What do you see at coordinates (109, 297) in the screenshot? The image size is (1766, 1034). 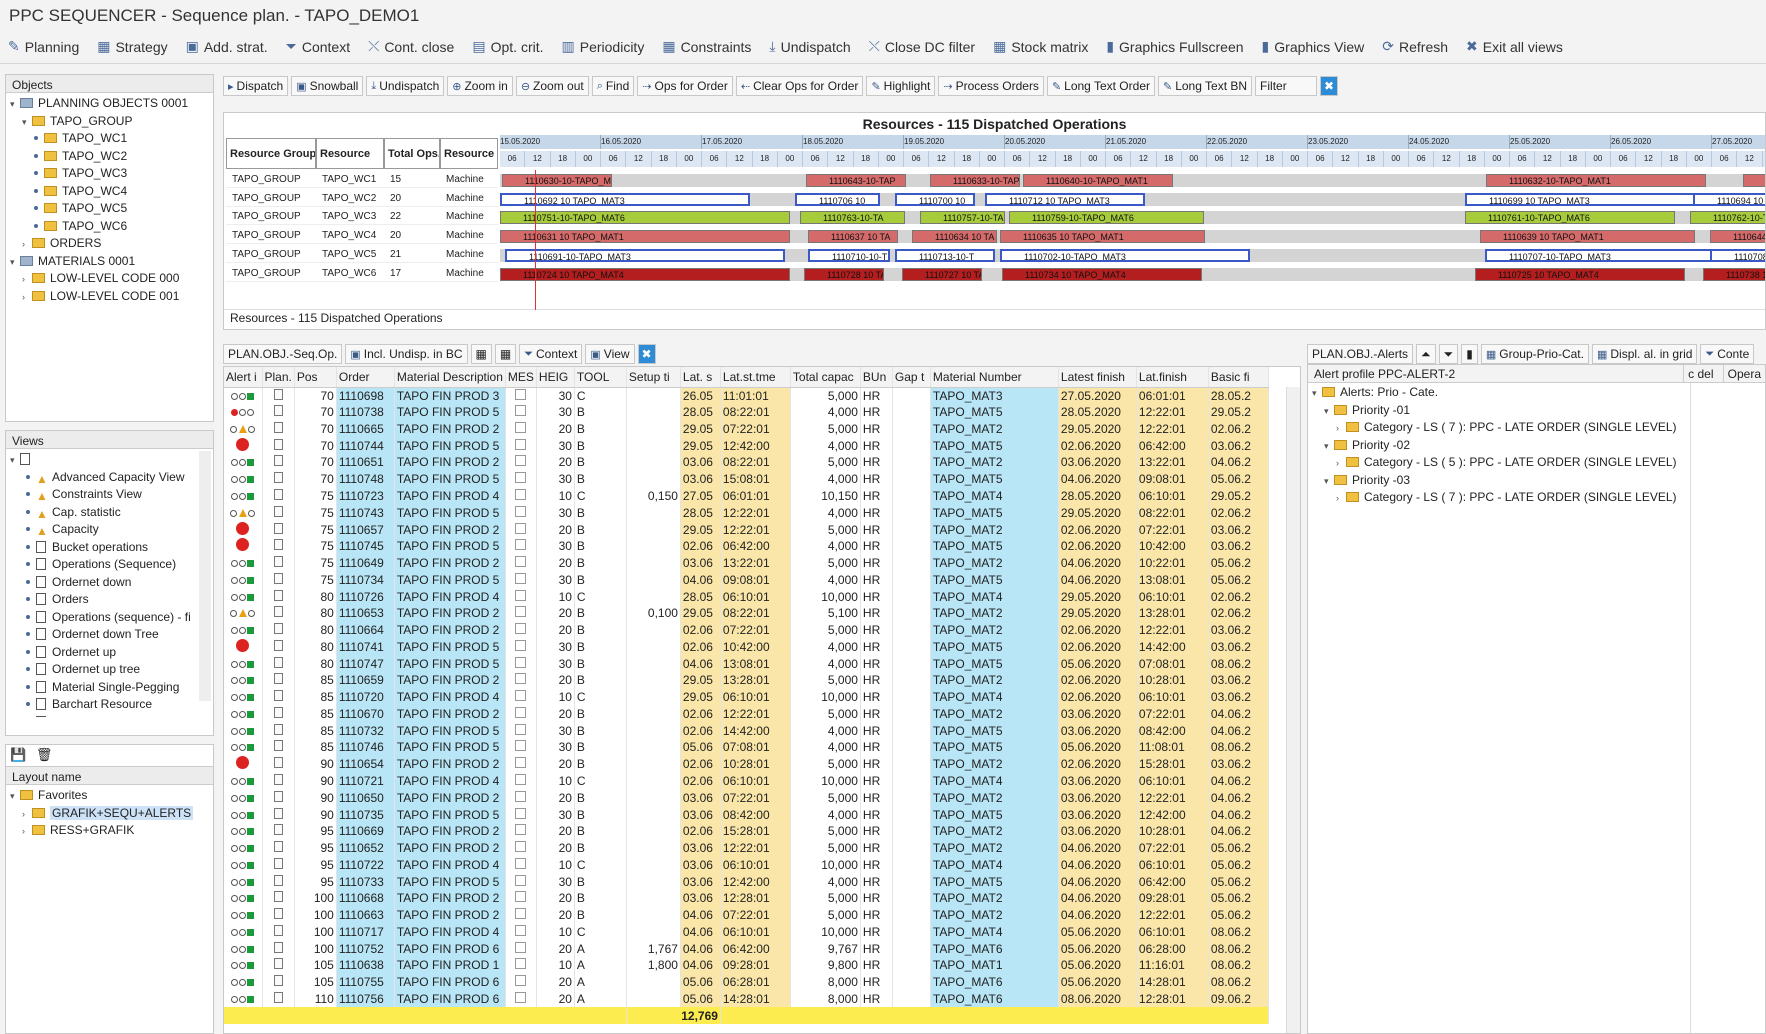 I see `objects-tree-item: › LOW-LEVEL CODE 001` at bounding box center [109, 297].